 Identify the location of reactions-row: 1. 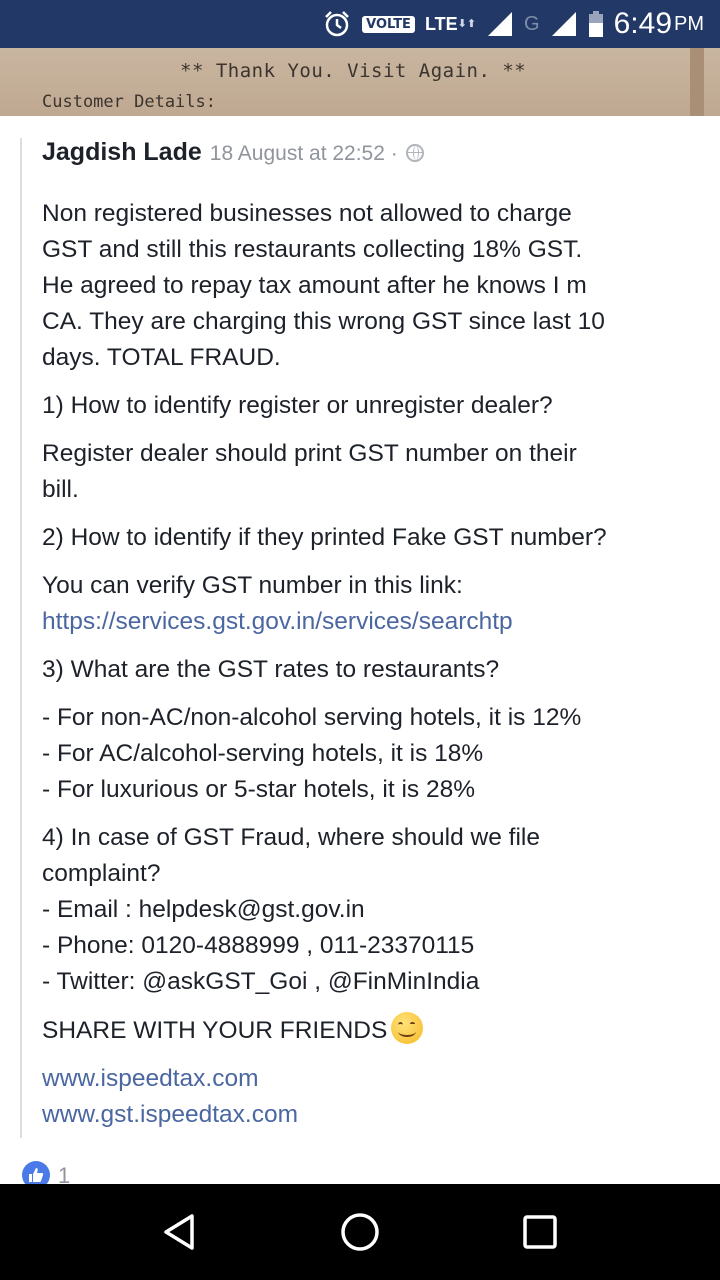
(46, 1171).